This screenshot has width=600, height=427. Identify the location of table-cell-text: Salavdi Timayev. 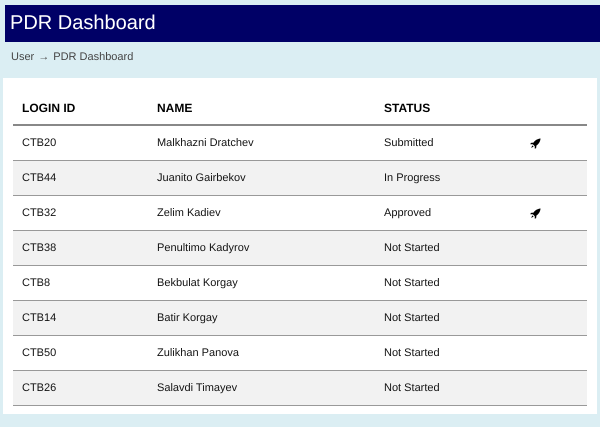
(197, 388).